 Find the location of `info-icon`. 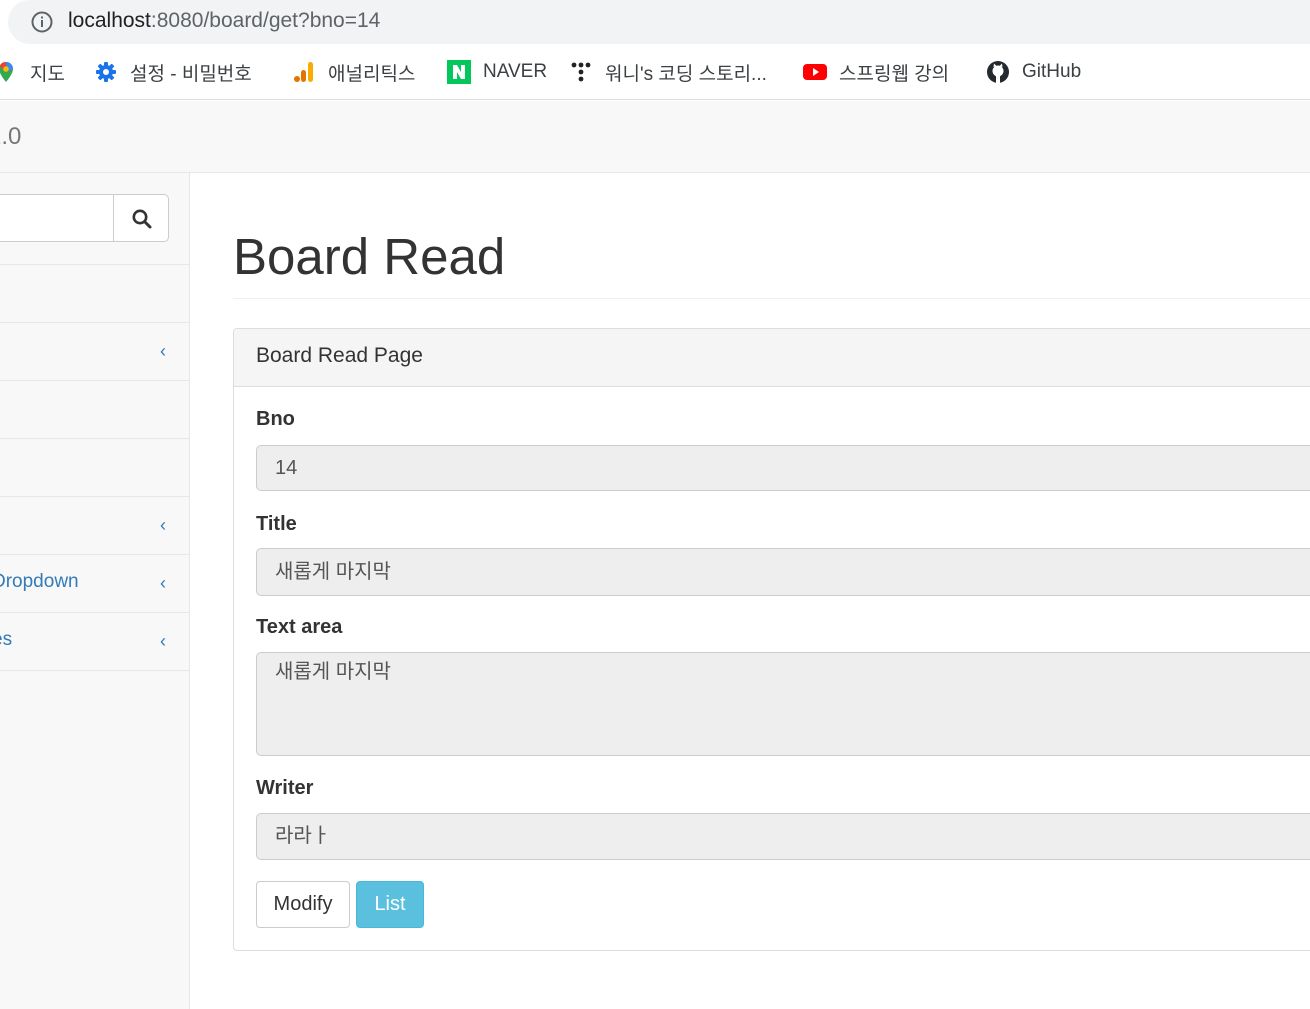

info-icon is located at coordinates (42, 22).